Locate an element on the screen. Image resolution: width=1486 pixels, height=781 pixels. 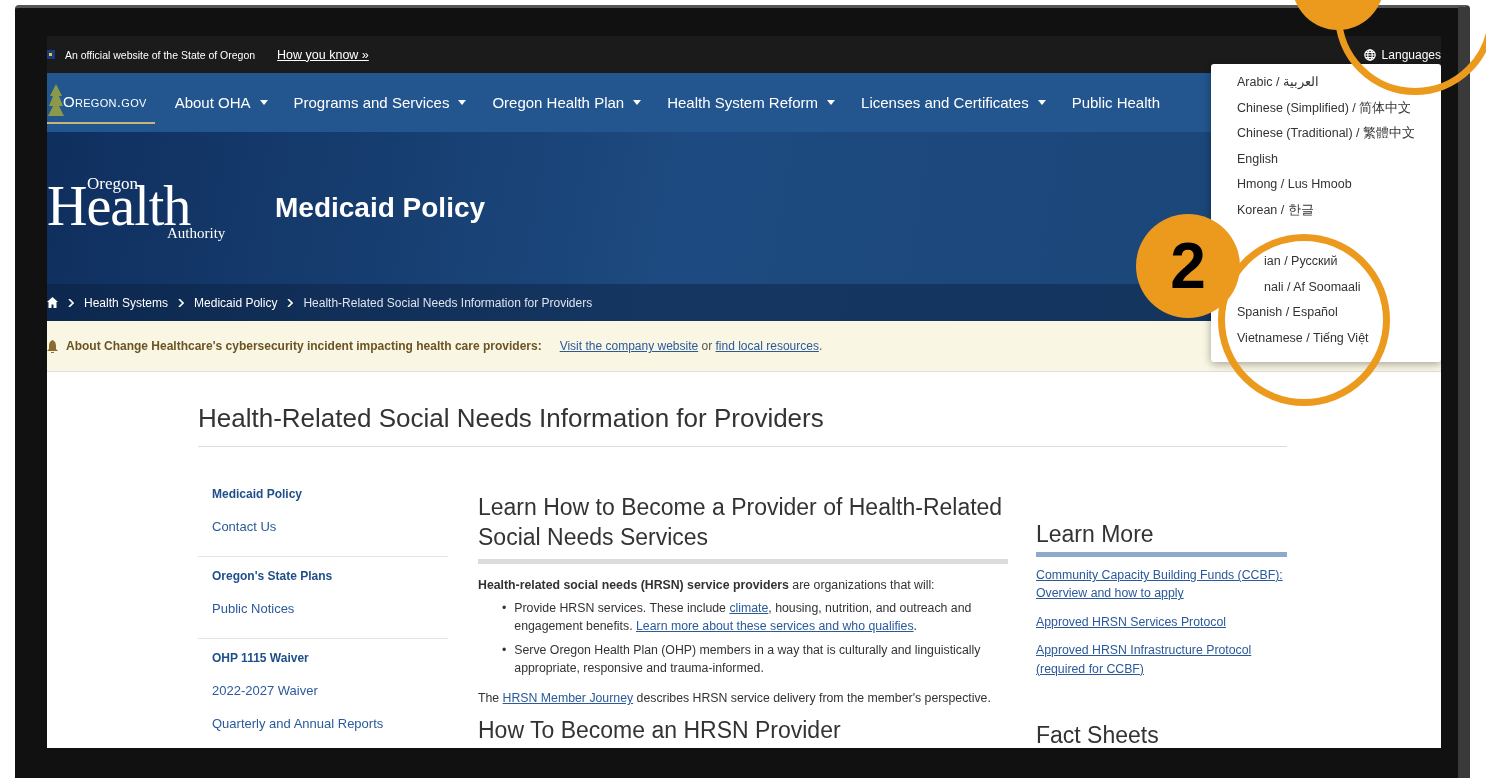
globe-icon is located at coordinates (1369, 54).